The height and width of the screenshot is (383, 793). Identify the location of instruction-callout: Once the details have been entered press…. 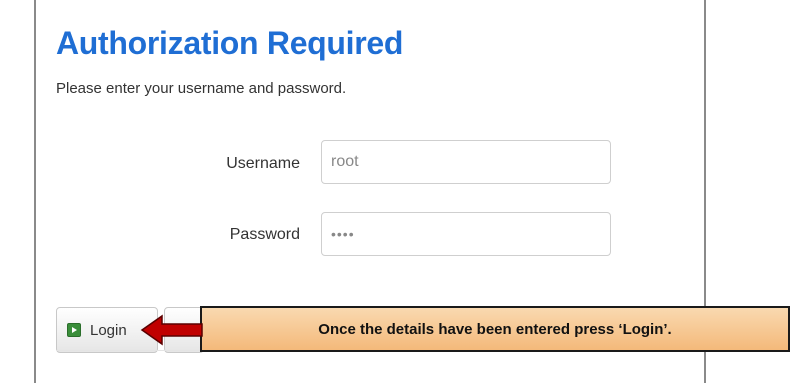
(495, 329).